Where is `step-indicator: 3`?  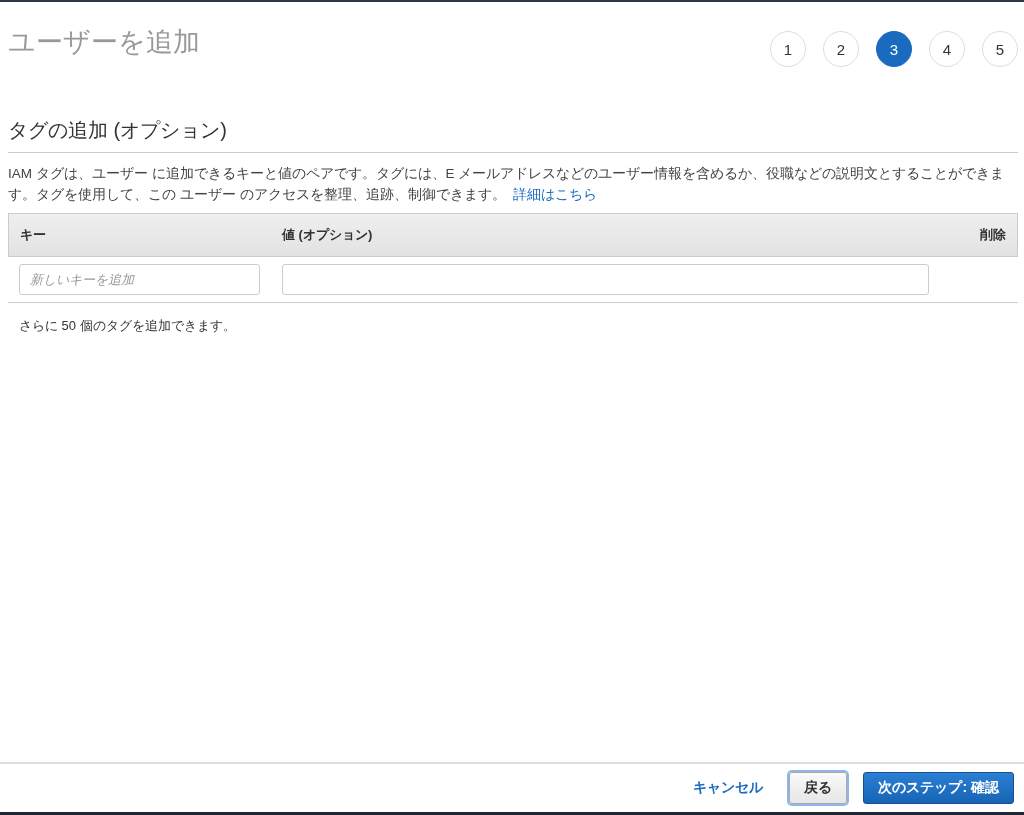
step-indicator: 3 is located at coordinates (894, 49).